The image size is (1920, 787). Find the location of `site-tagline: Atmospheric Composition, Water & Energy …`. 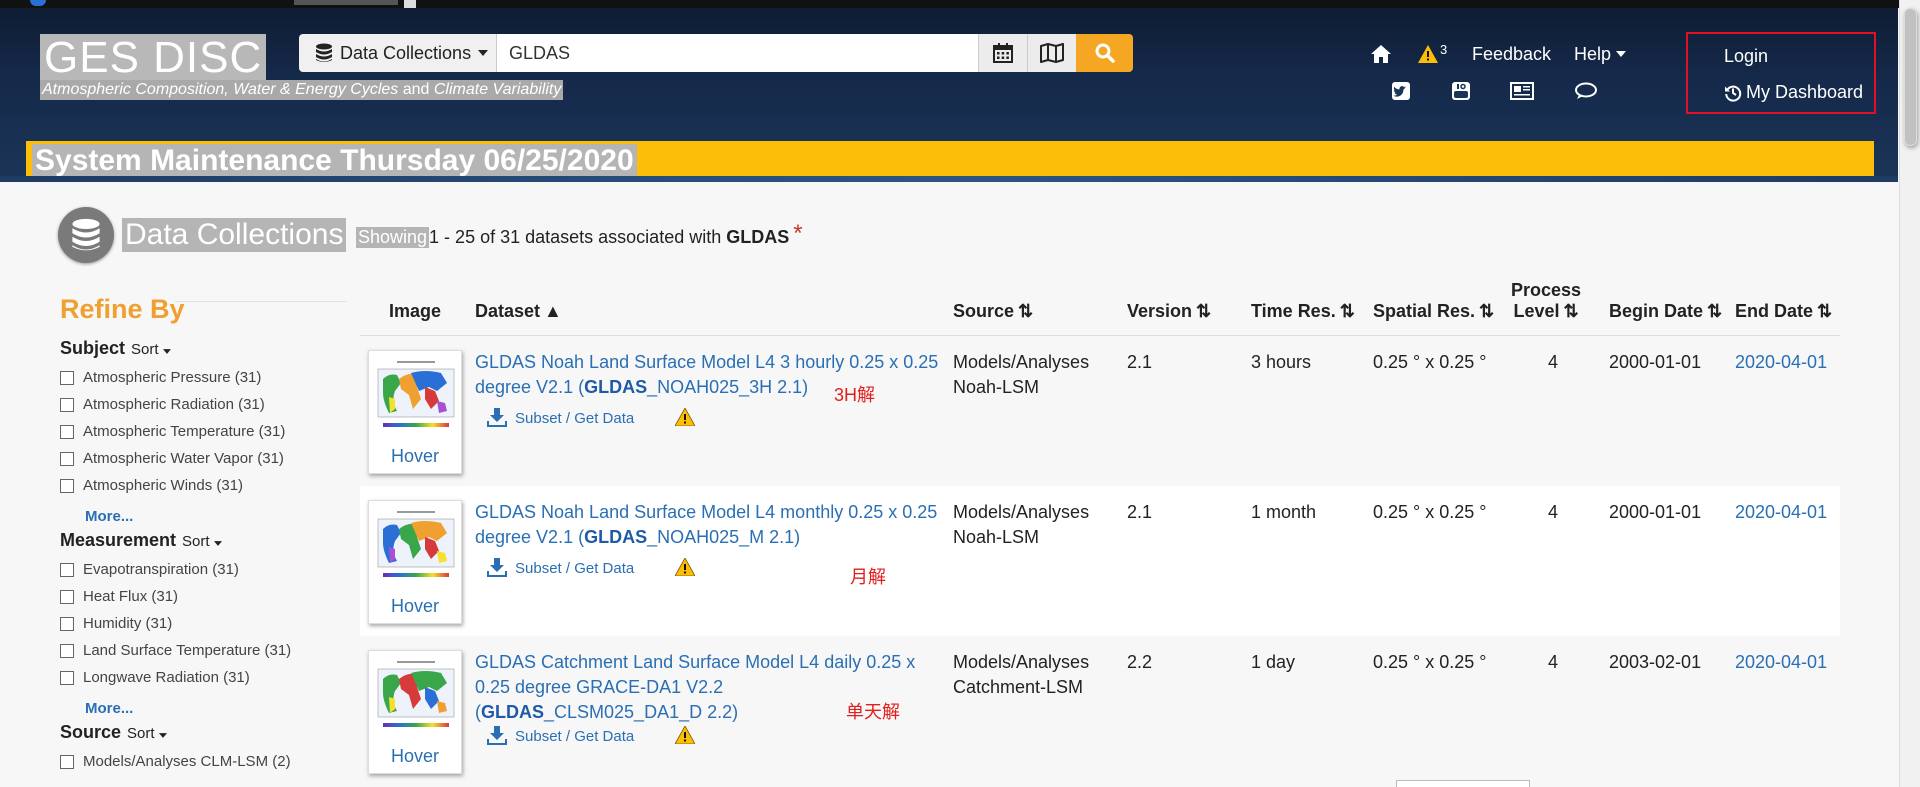

site-tagline: Atmospheric Composition, Water & Energy … is located at coordinates (302, 90).